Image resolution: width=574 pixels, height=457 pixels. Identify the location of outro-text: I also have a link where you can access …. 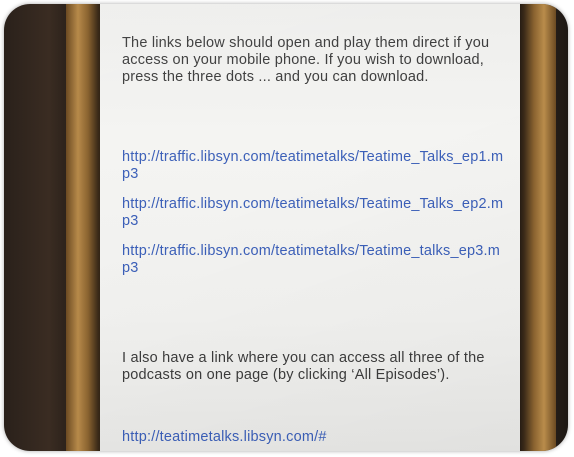
(303, 366).